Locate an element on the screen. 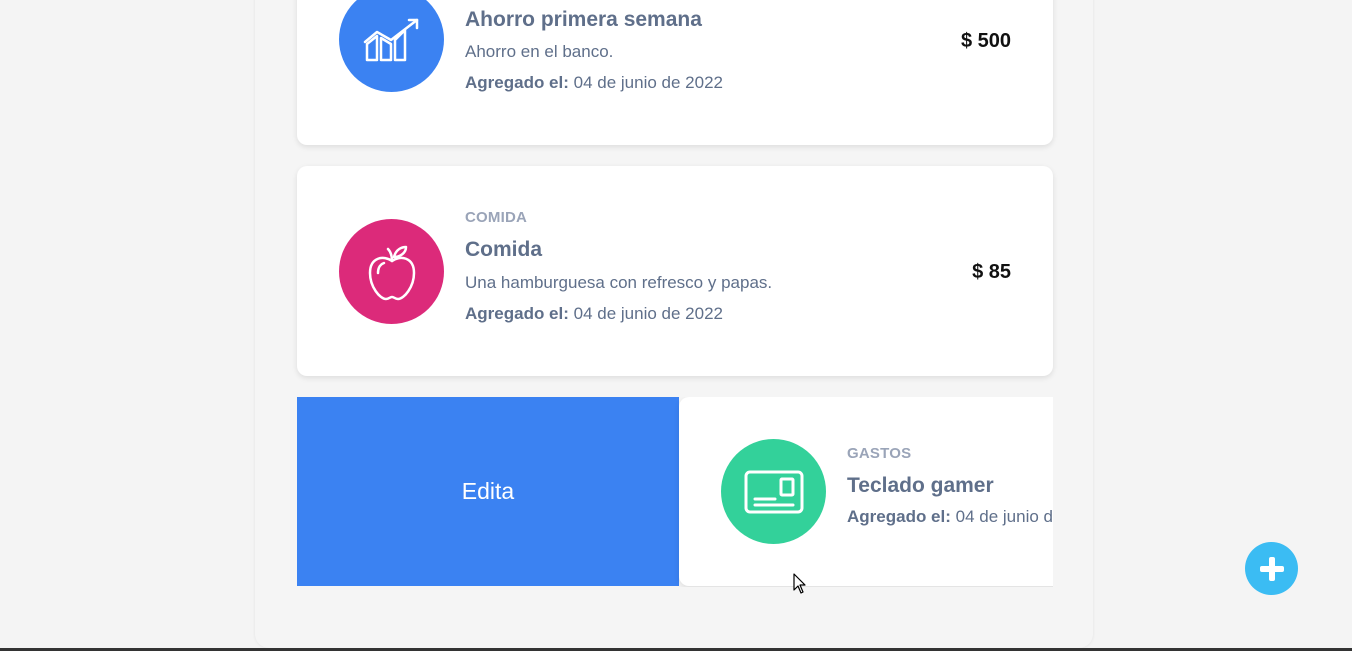  apple-icon is located at coordinates (391, 271).